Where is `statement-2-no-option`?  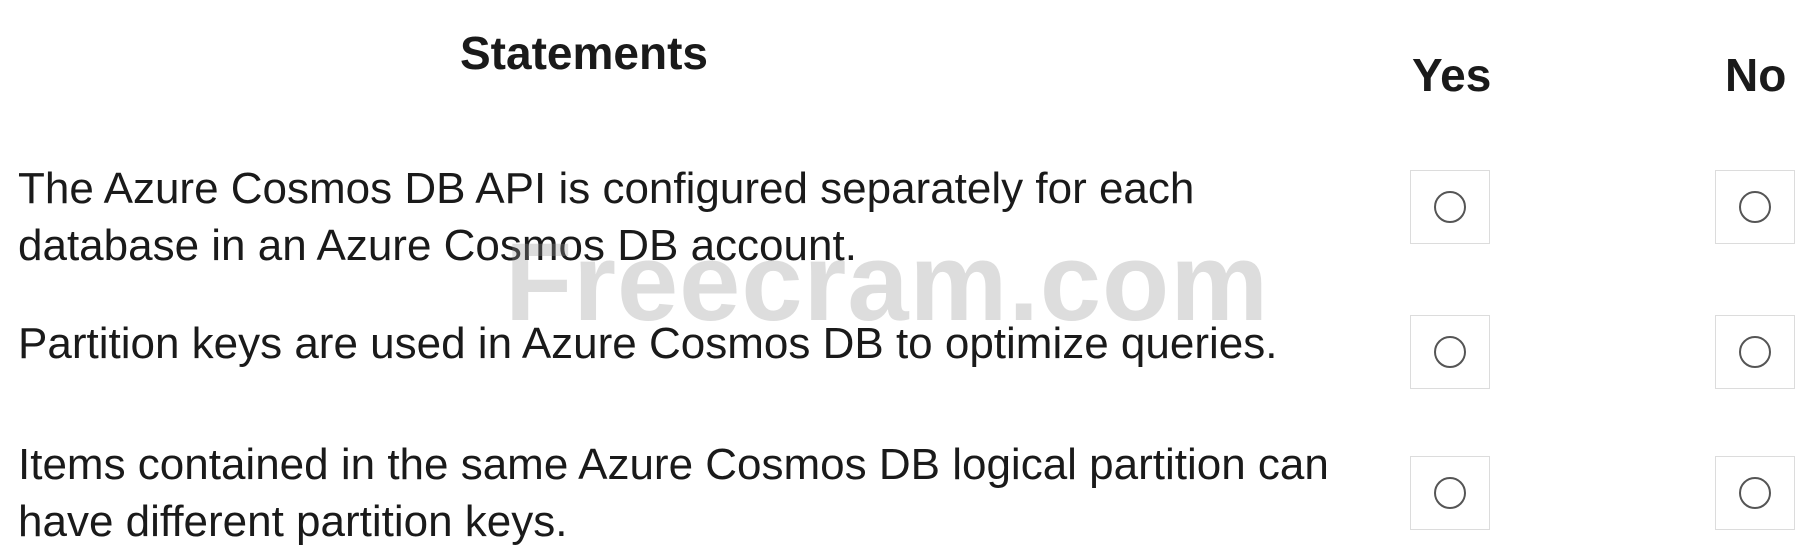 statement-2-no-option is located at coordinates (1755, 352).